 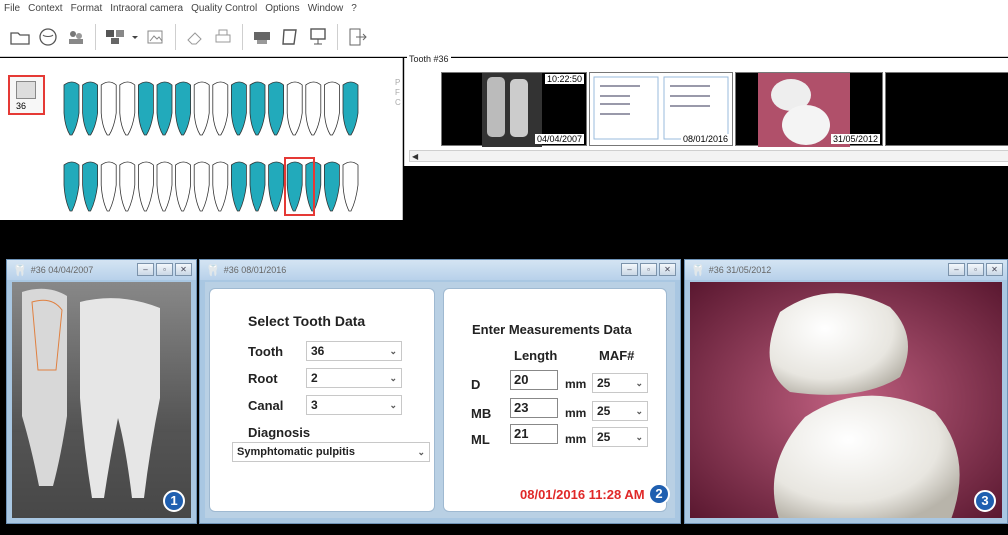 What do you see at coordinates (45, 8) in the screenshot?
I see `menu-context: Context` at bounding box center [45, 8].